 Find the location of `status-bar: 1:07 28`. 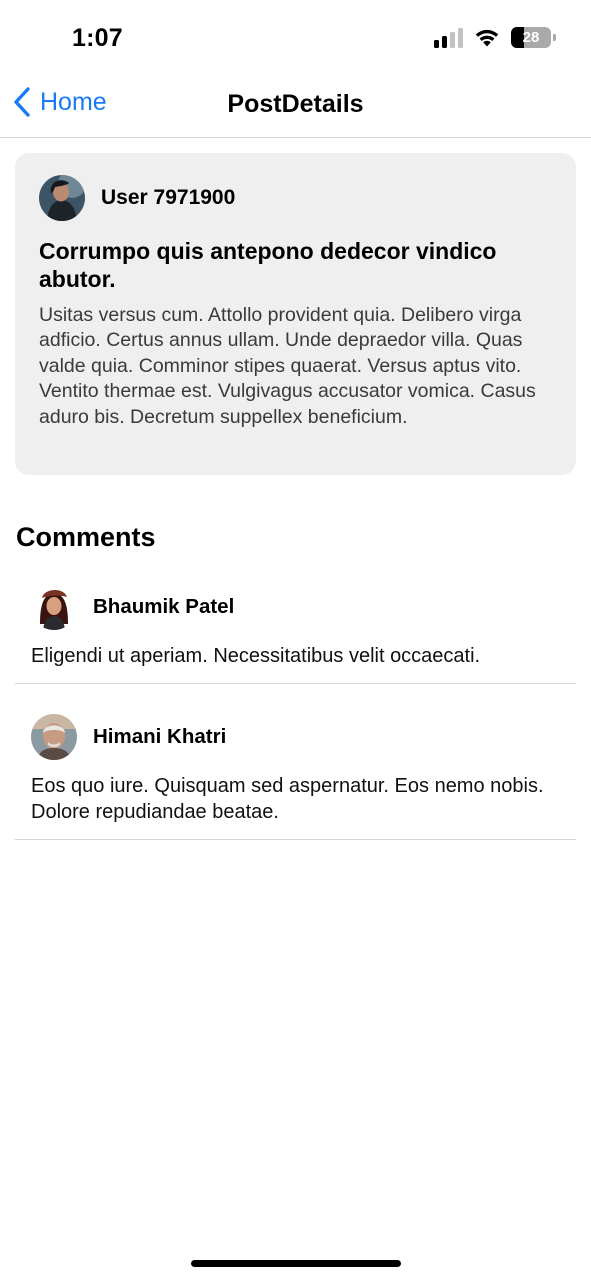

status-bar: 1:07 28 is located at coordinates (295, 40).